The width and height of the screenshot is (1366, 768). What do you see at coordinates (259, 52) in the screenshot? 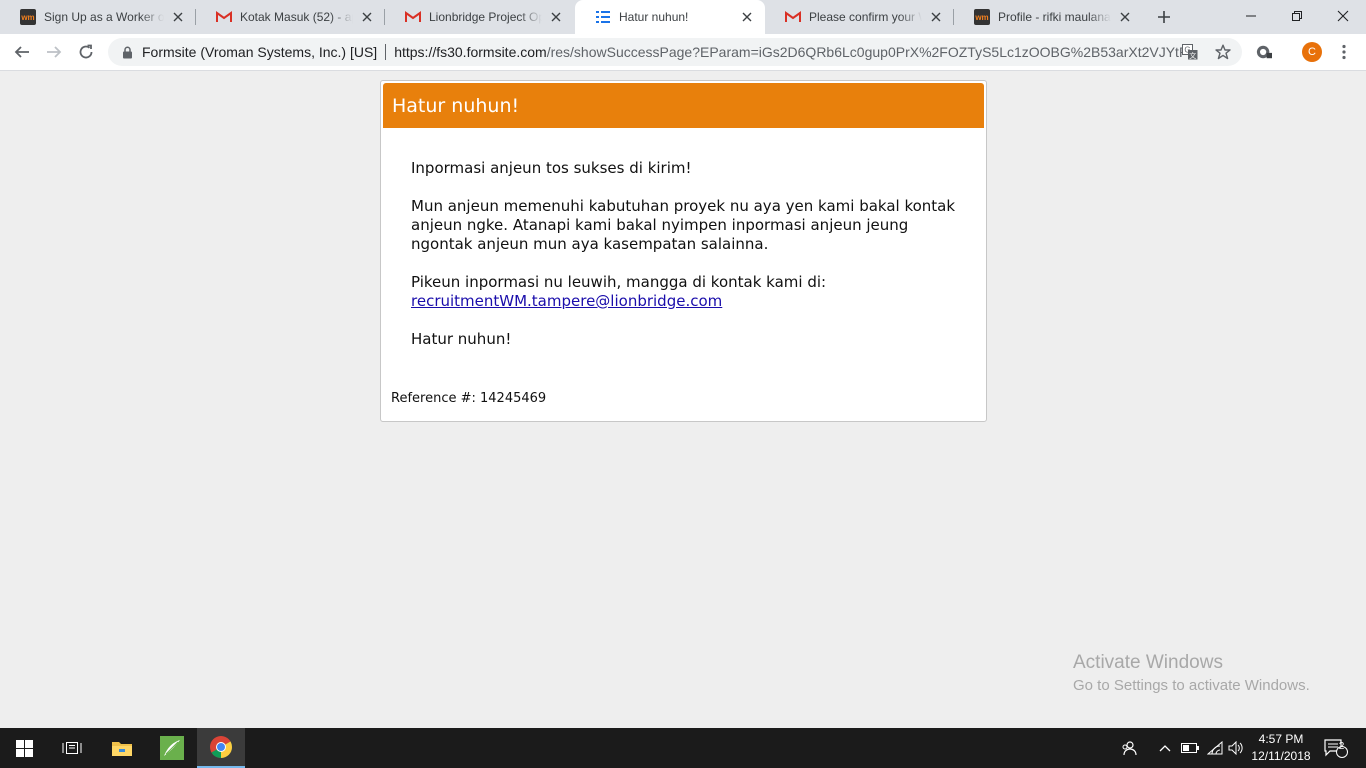
I see `site-identity: Formsite (Vroman Systems, Inc.) [US]` at bounding box center [259, 52].